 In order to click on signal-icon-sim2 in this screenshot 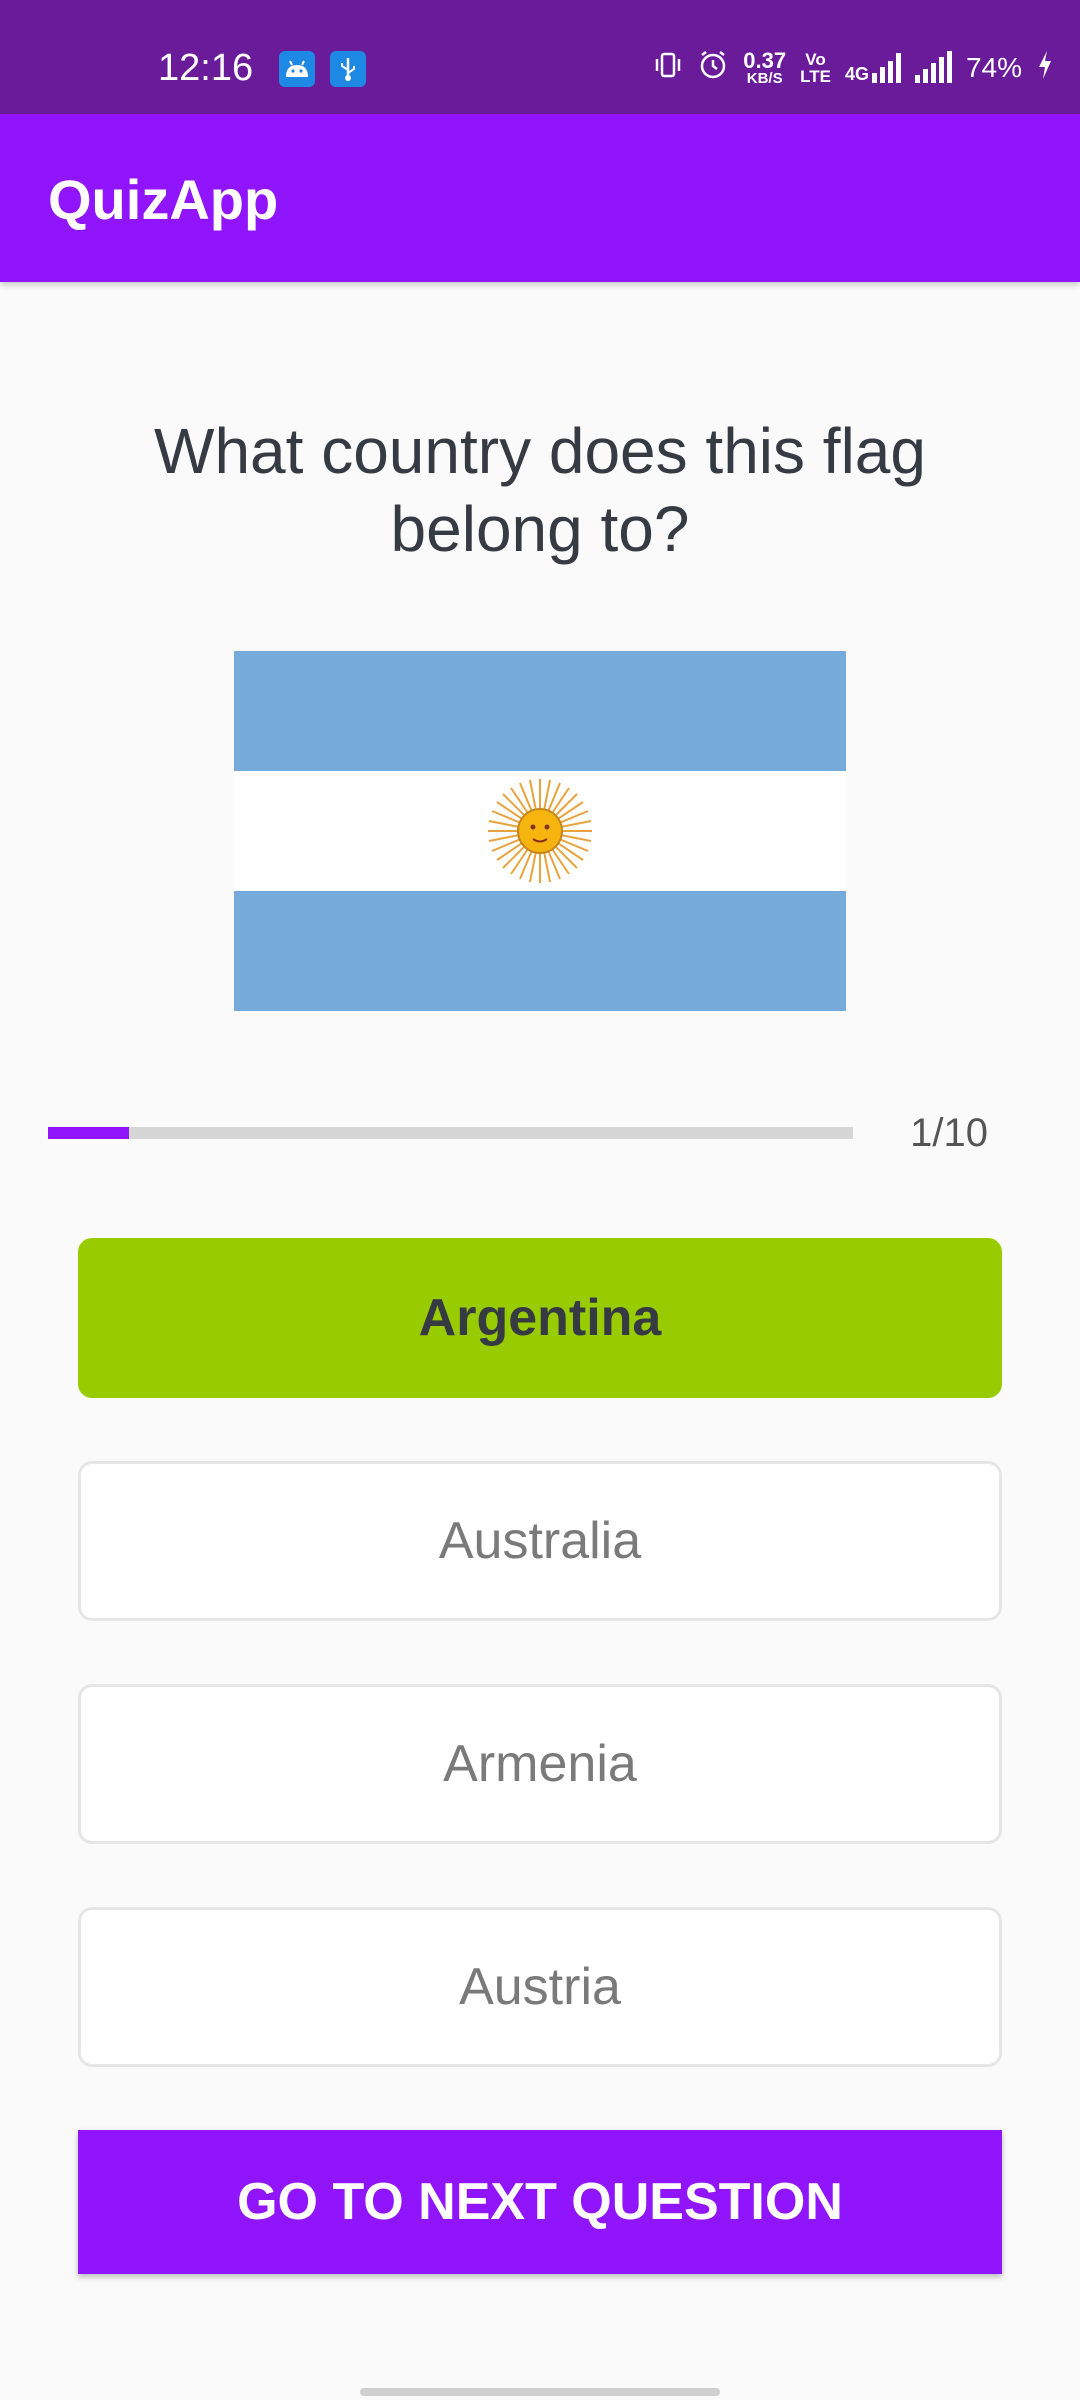, I will do `click(933, 67)`.